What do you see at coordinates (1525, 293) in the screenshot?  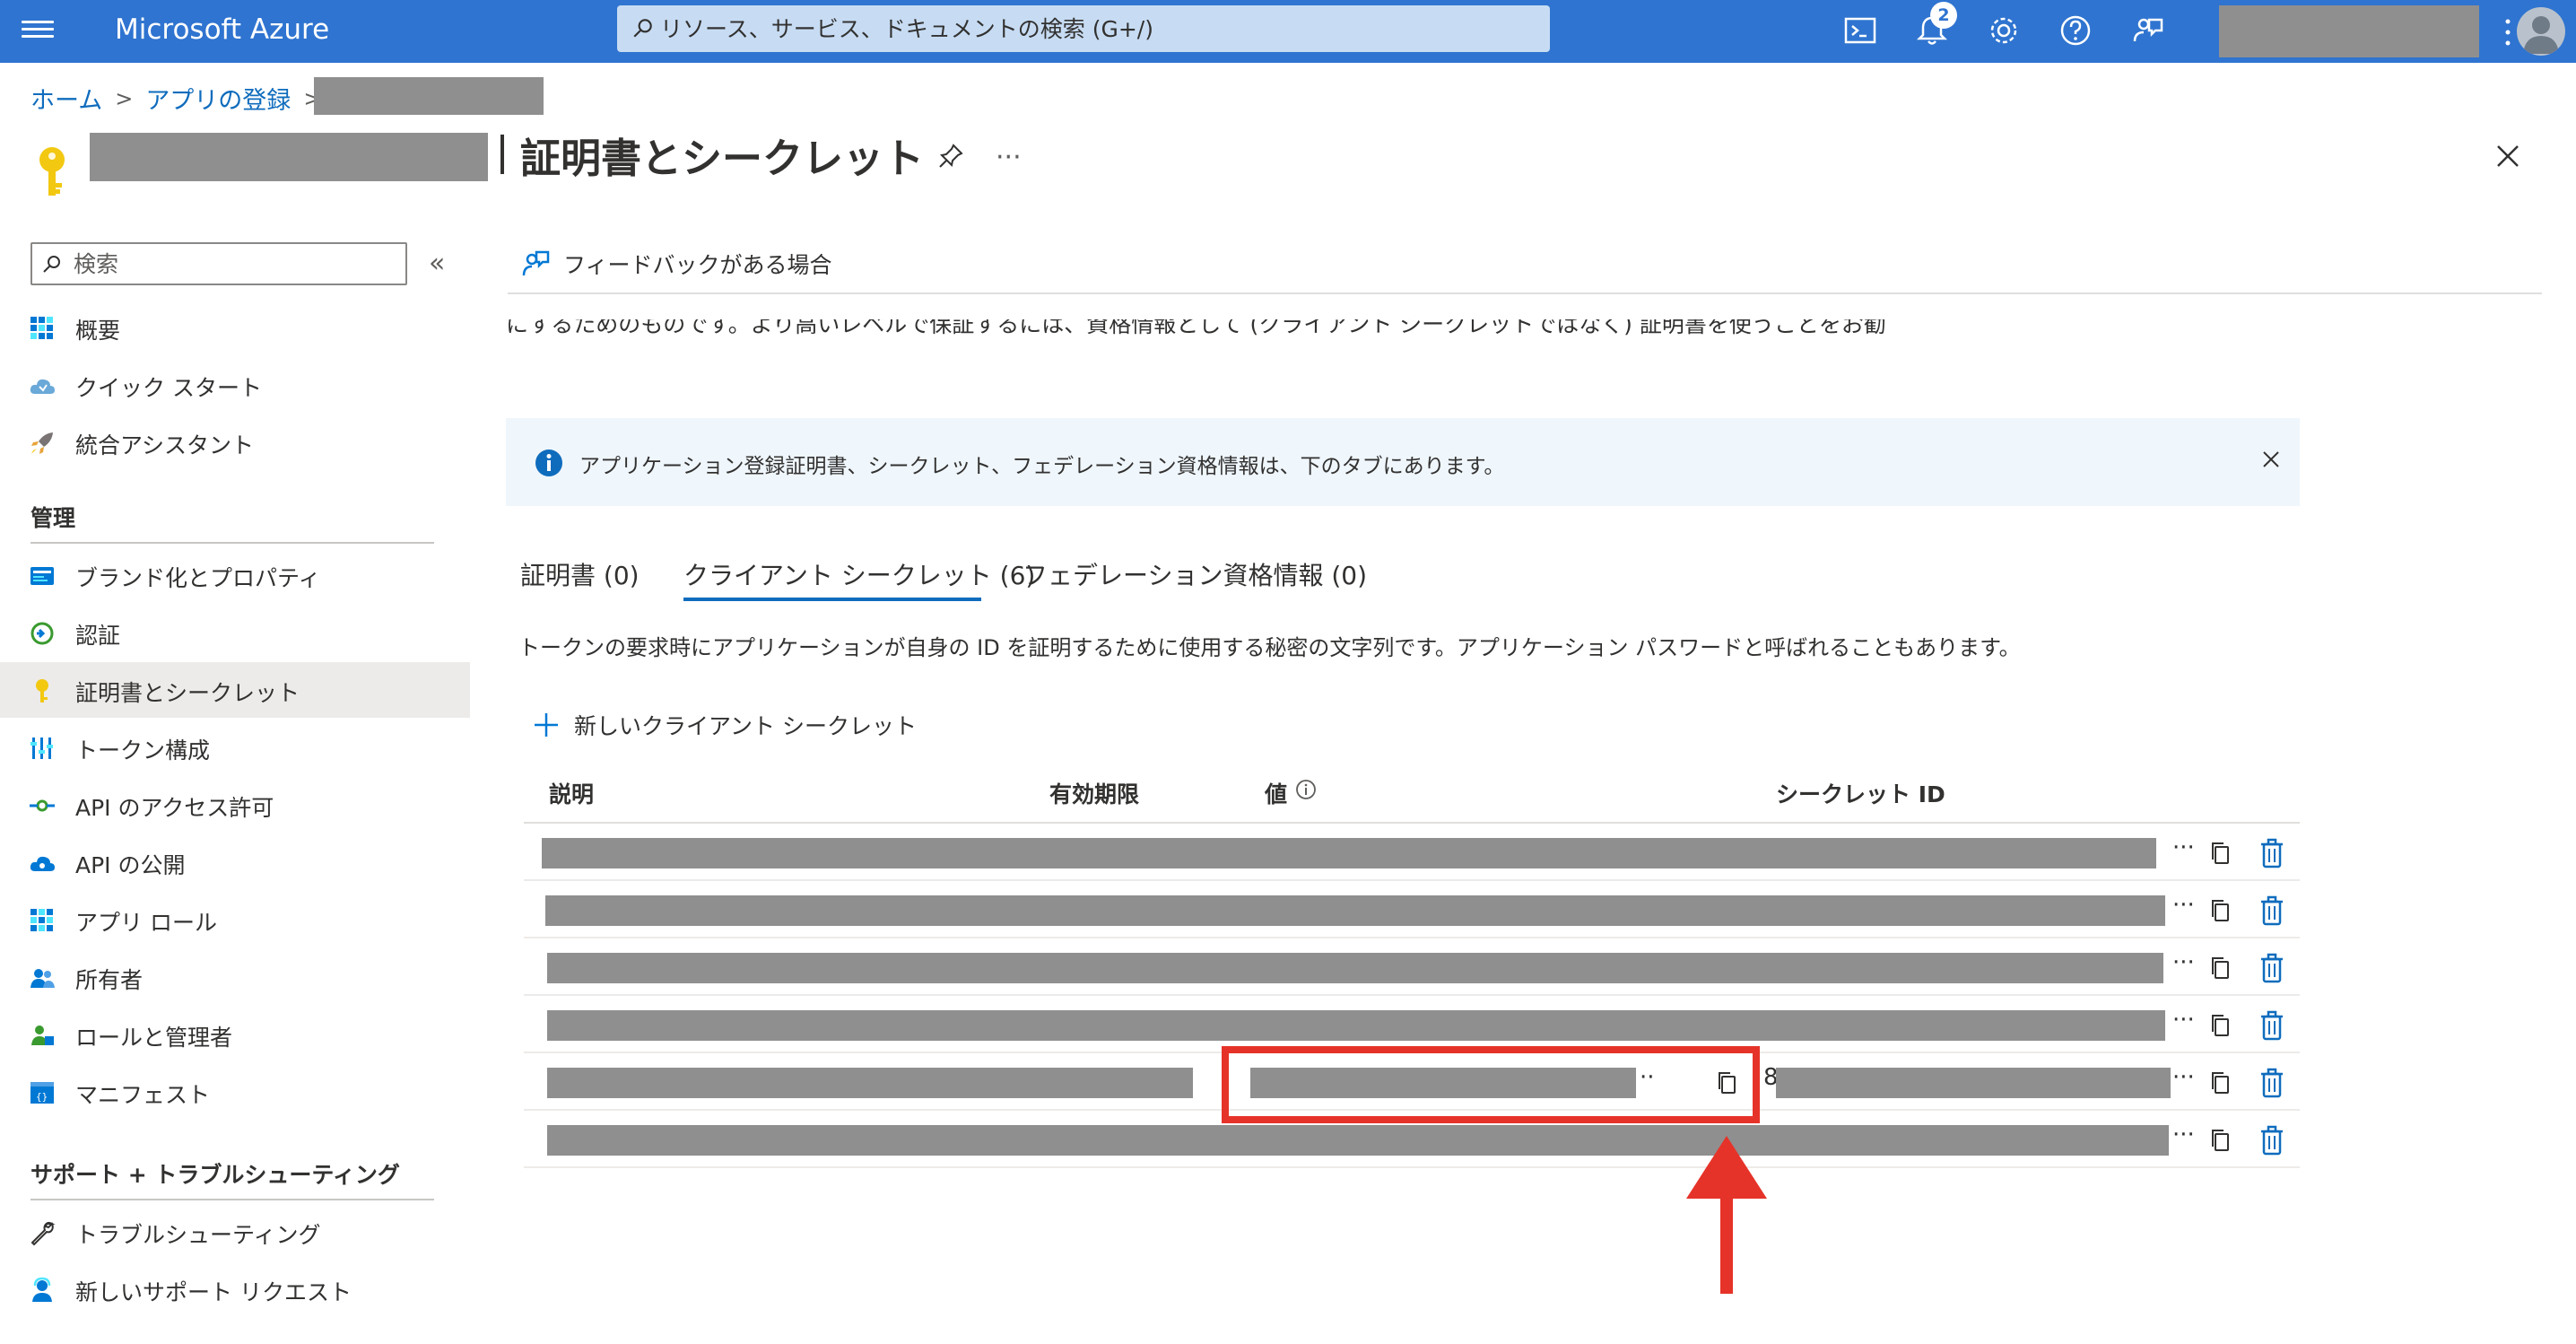 I see `command-bar-divider` at bounding box center [1525, 293].